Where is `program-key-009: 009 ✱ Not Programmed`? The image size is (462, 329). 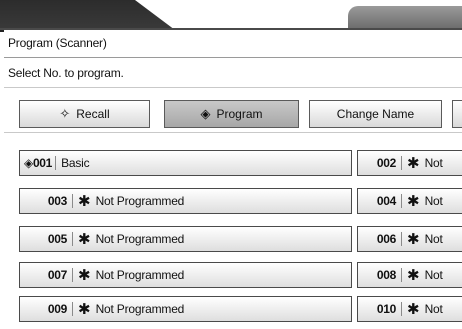 program-key-009: 009 ✱ Not Programmed is located at coordinates (185, 309).